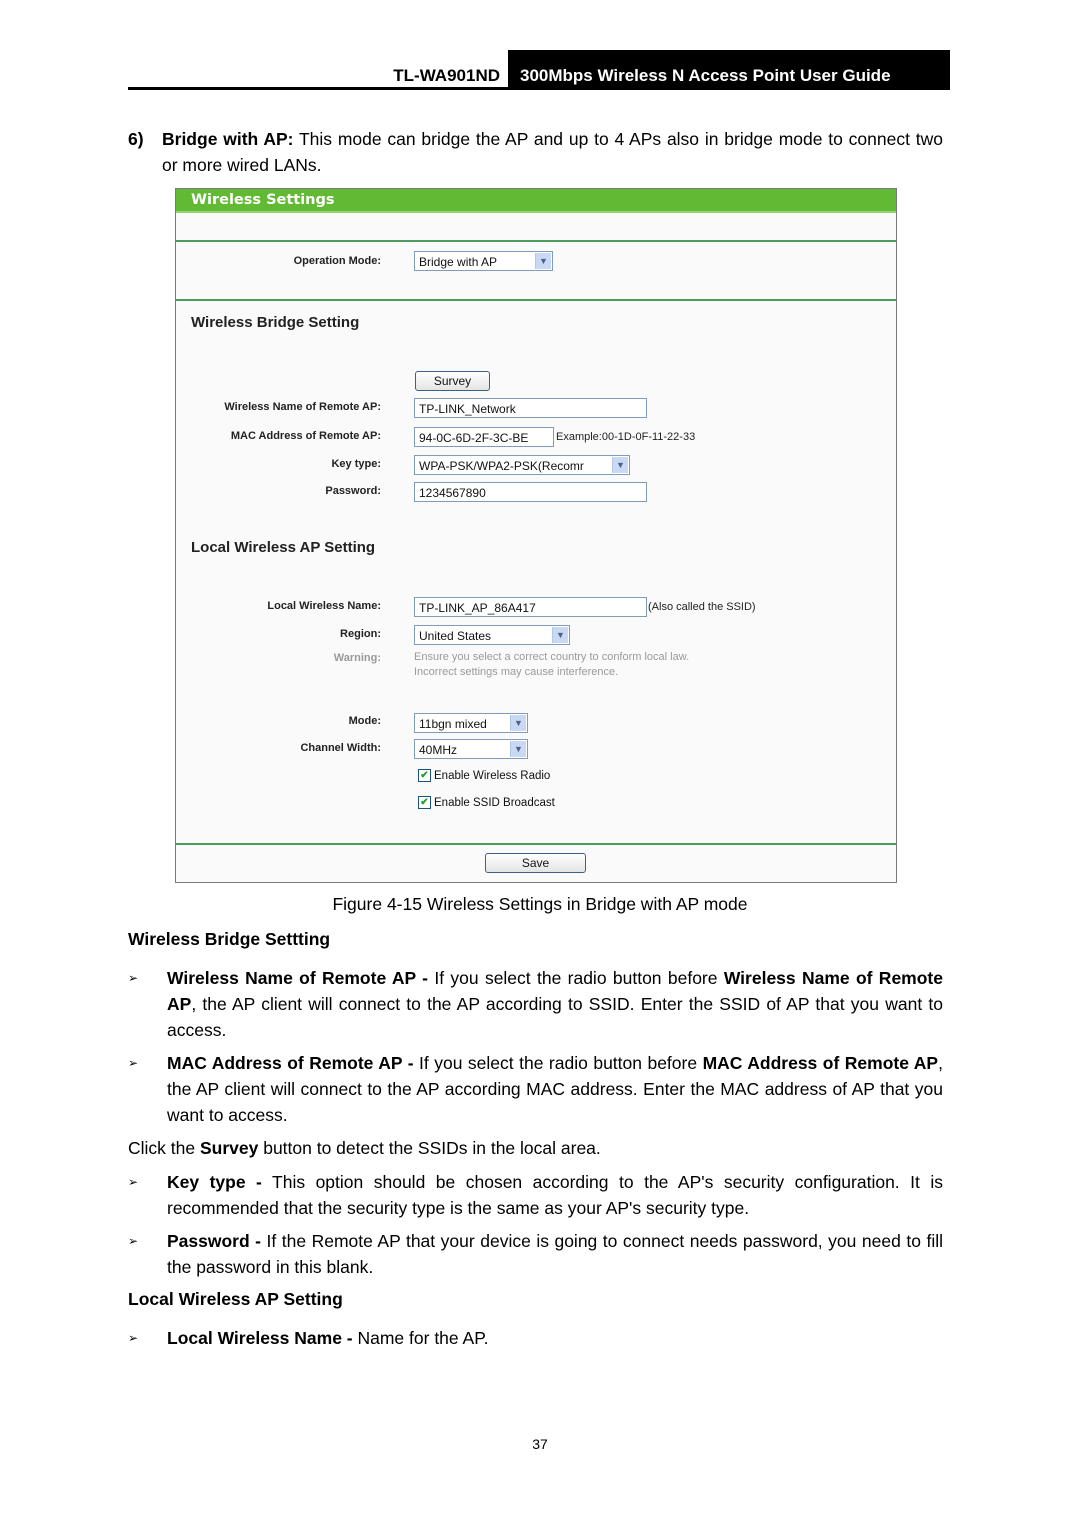 The height and width of the screenshot is (1527, 1080). Describe the element at coordinates (324, 606) in the screenshot. I see `local-name-label: Local Wireless Name:` at that location.